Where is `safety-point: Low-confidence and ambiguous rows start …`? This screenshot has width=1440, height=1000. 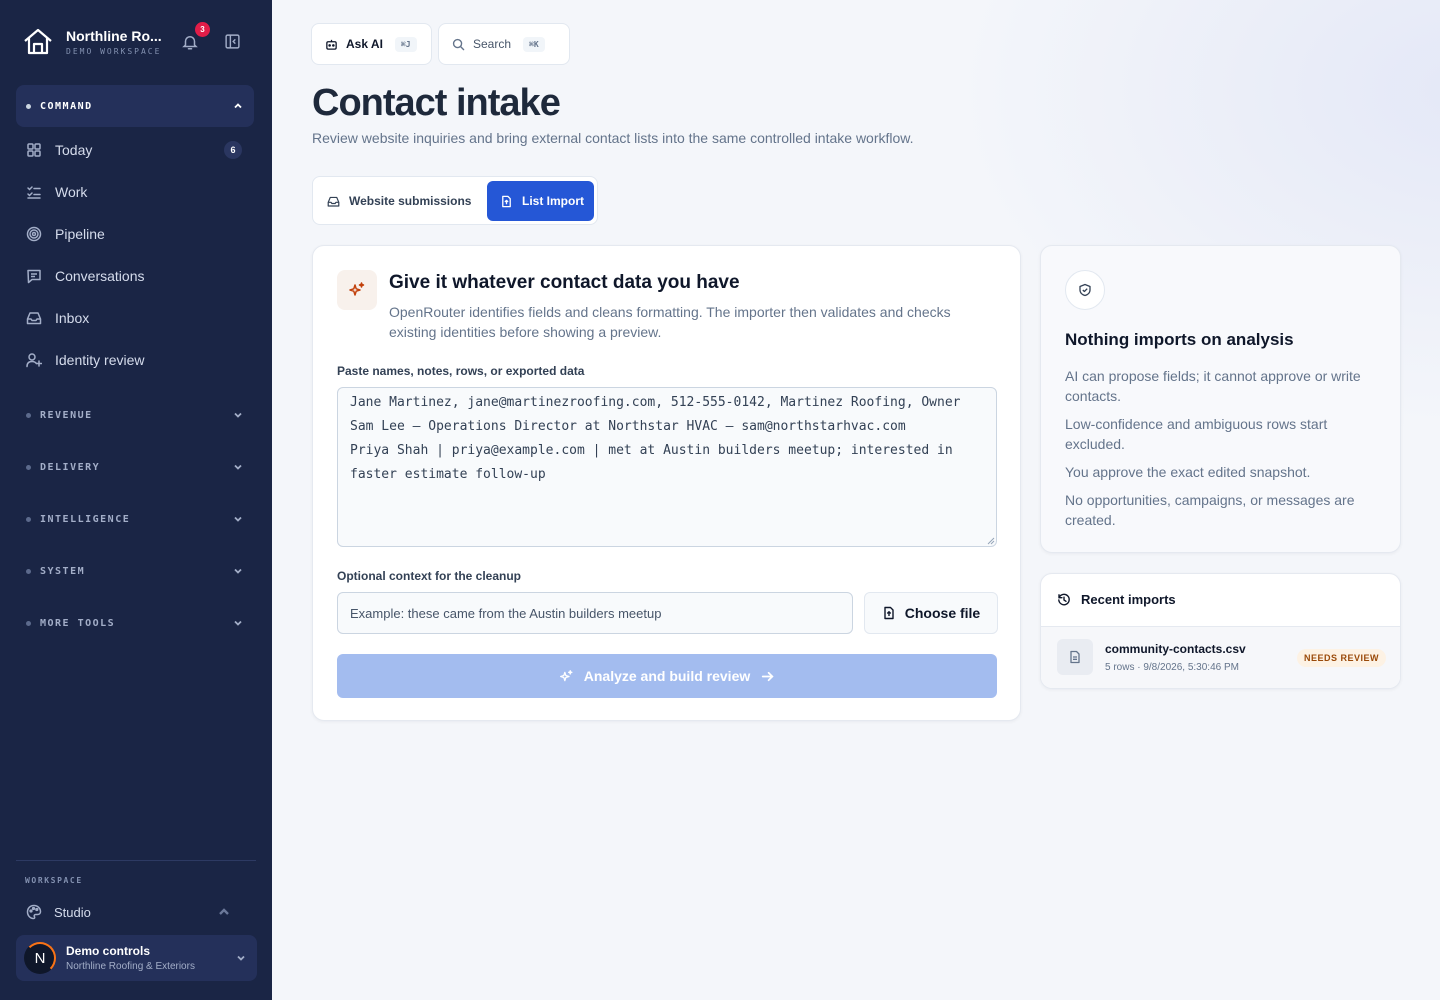
safety-point: Low-confidence and ambiguous rows start … is located at coordinates (1196, 434).